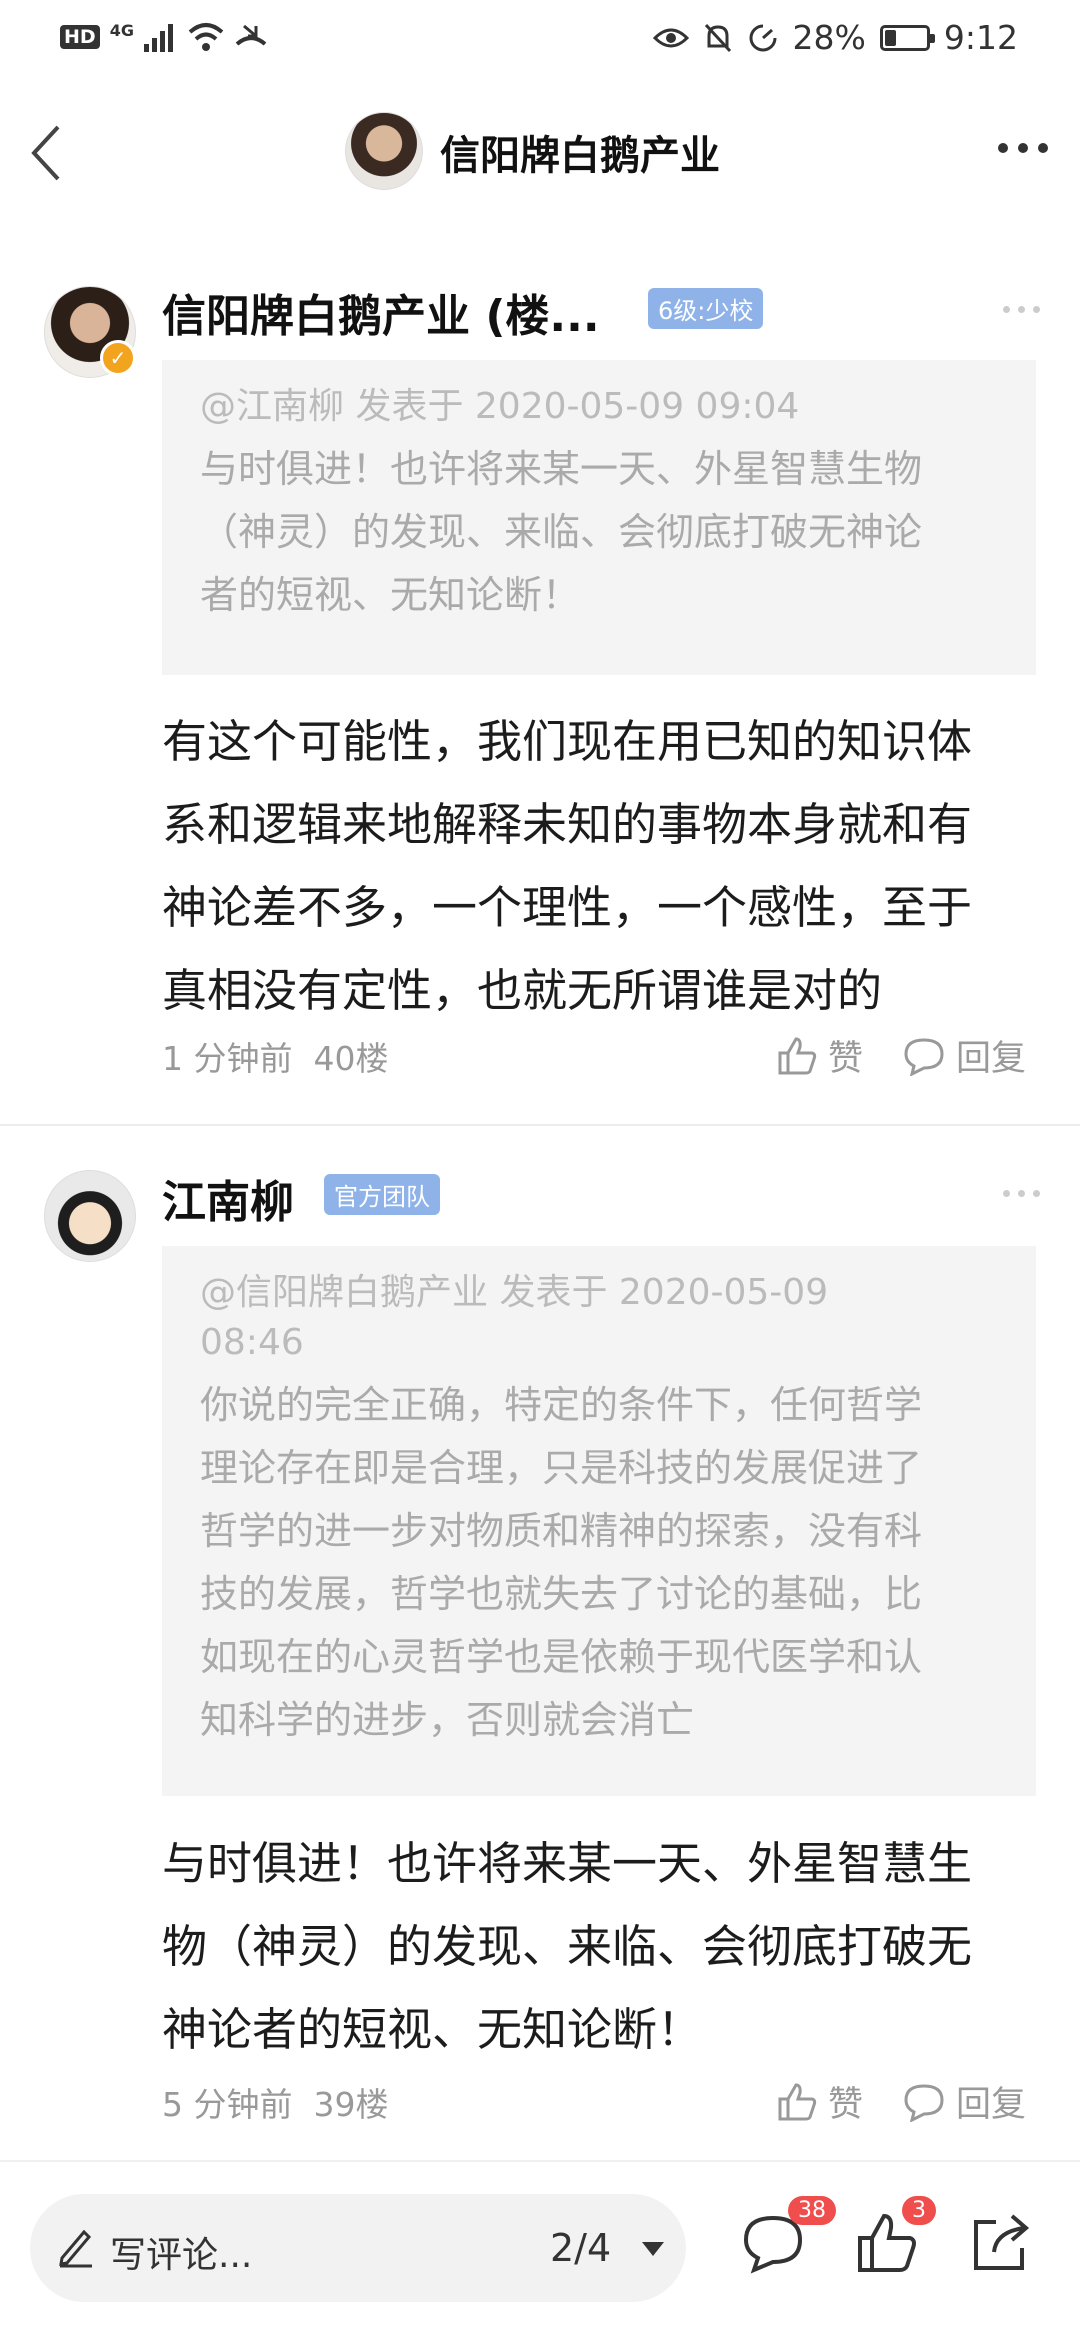 The height and width of the screenshot is (2340, 1080). I want to click on status-right: 28% 9:12, so click(835, 37).